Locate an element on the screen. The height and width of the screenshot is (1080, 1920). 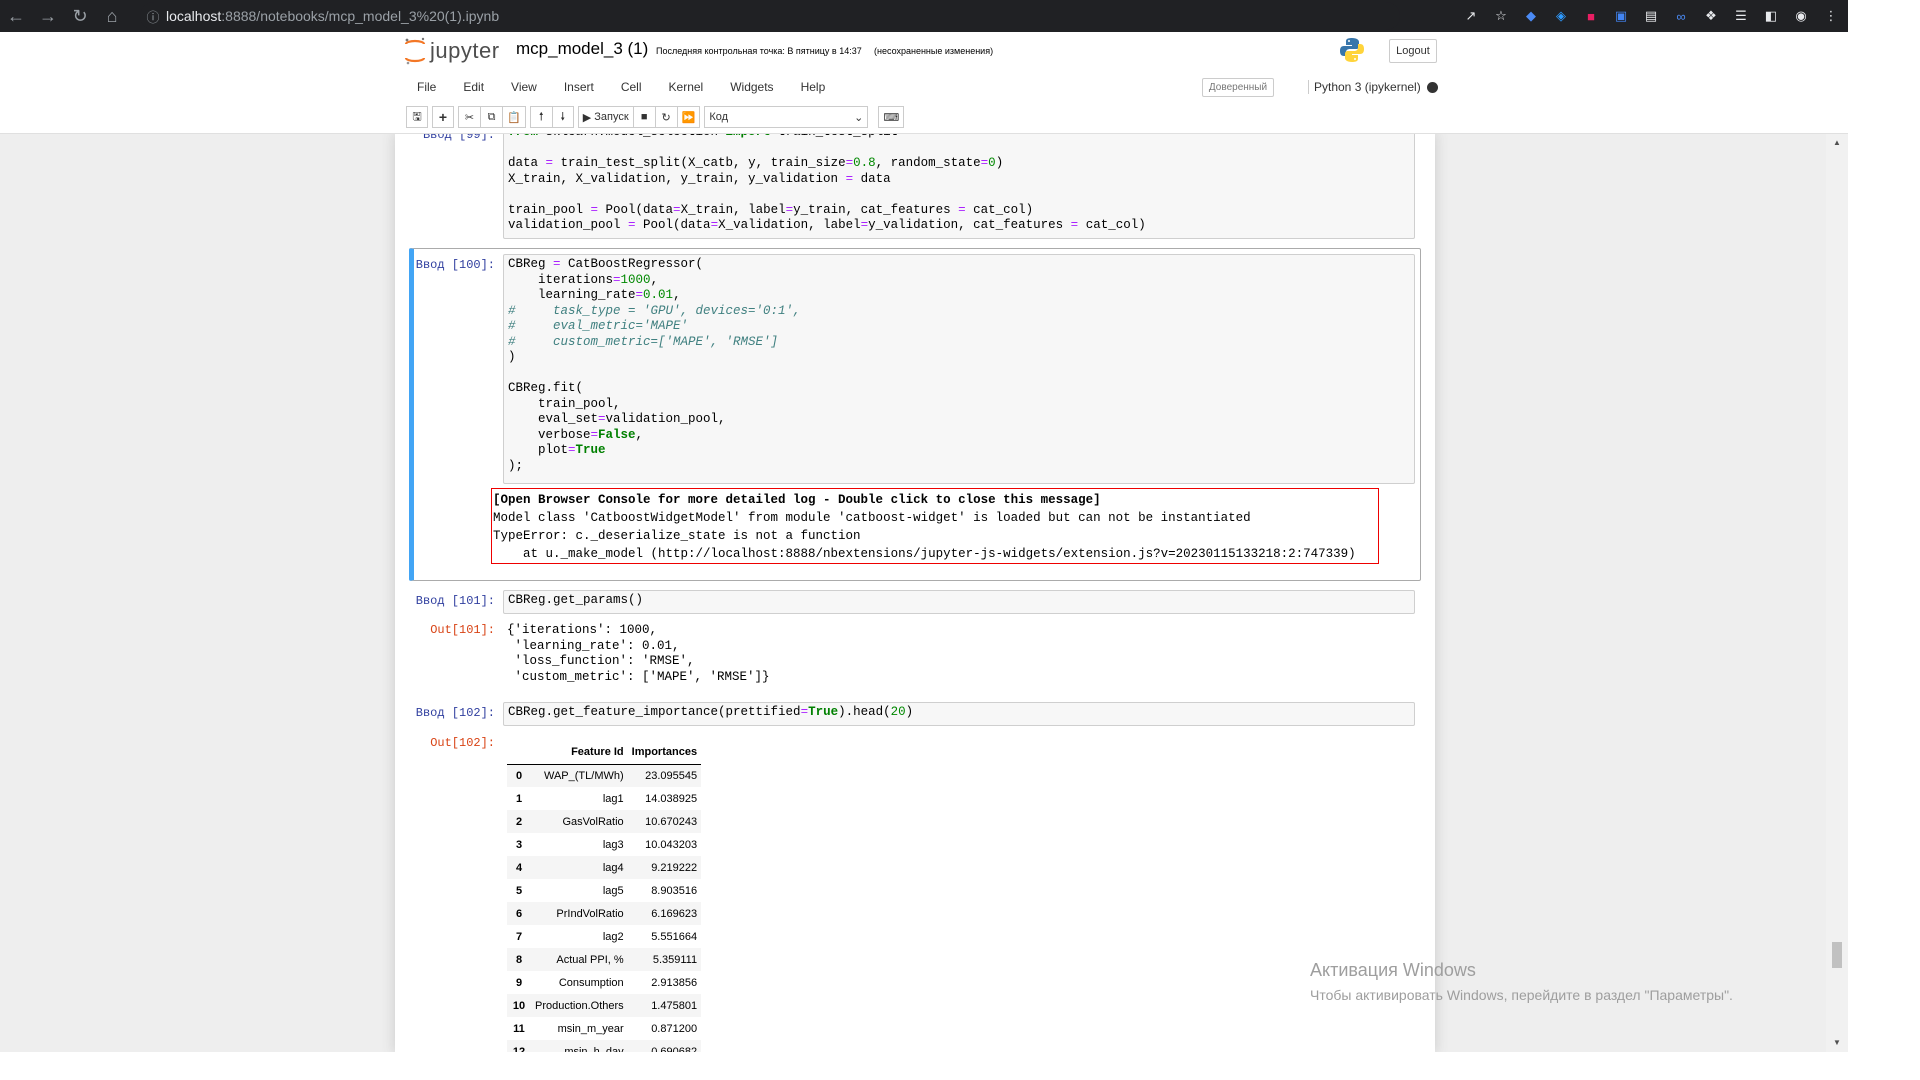
run-button: ▶ Запуск is located at coordinates (605, 117).